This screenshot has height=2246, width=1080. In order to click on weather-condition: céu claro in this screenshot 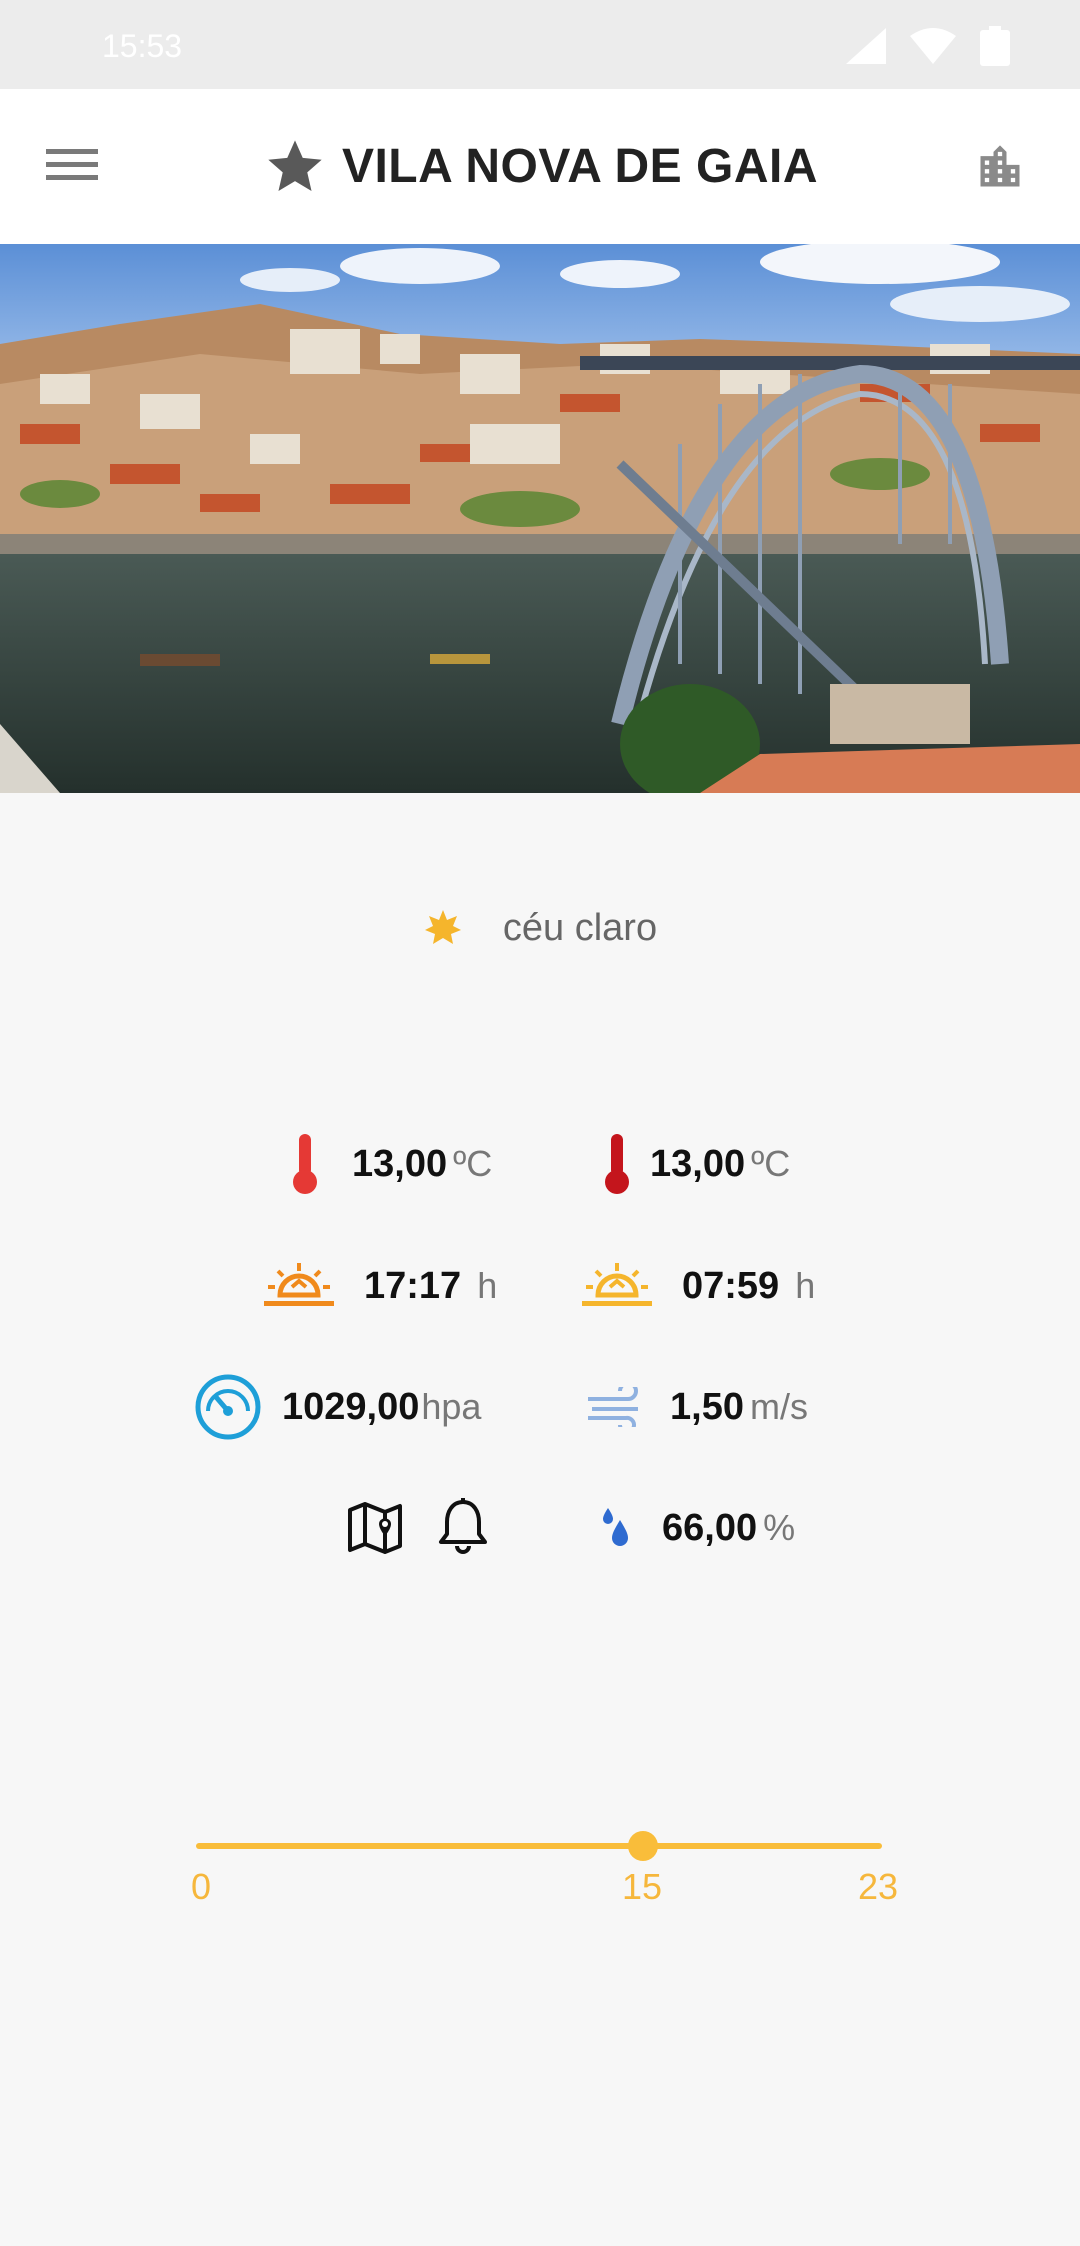, I will do `click(540, 928)`.